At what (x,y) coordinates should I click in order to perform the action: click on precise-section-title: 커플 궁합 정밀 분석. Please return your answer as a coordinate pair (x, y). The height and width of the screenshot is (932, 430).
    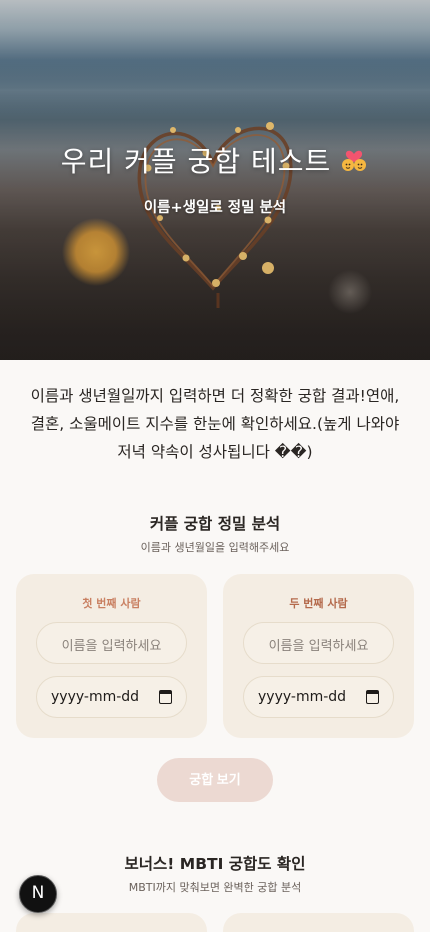
    Looking at the image, I should click on (215, 524).